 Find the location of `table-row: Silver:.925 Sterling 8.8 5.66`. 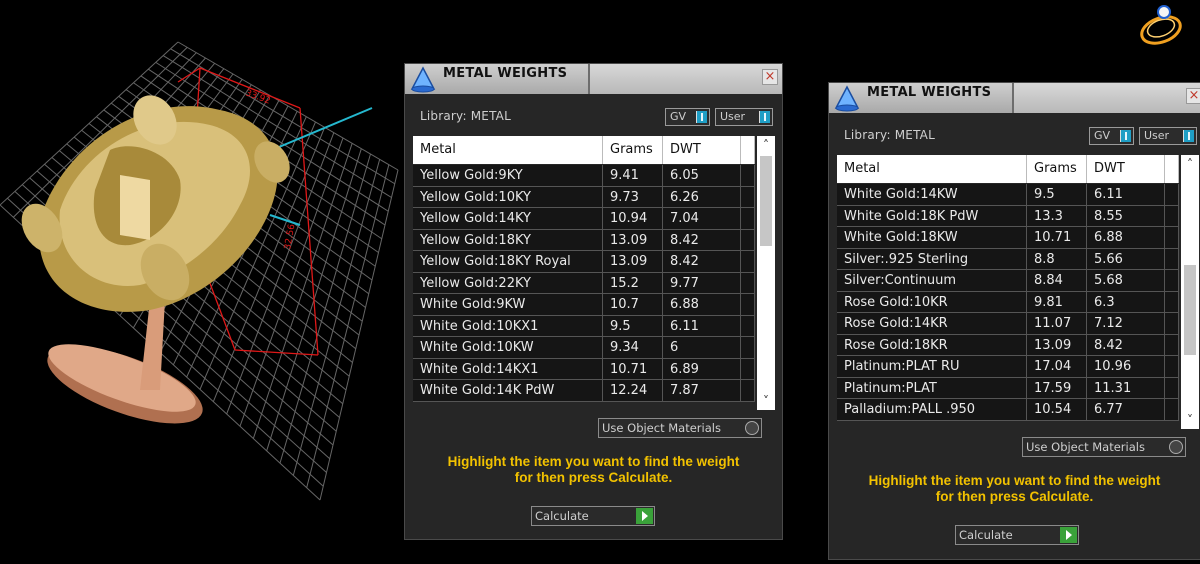

table-row: Silver:.925 Sterling 8.8 5.66 is located at coordinates (1008, 259).